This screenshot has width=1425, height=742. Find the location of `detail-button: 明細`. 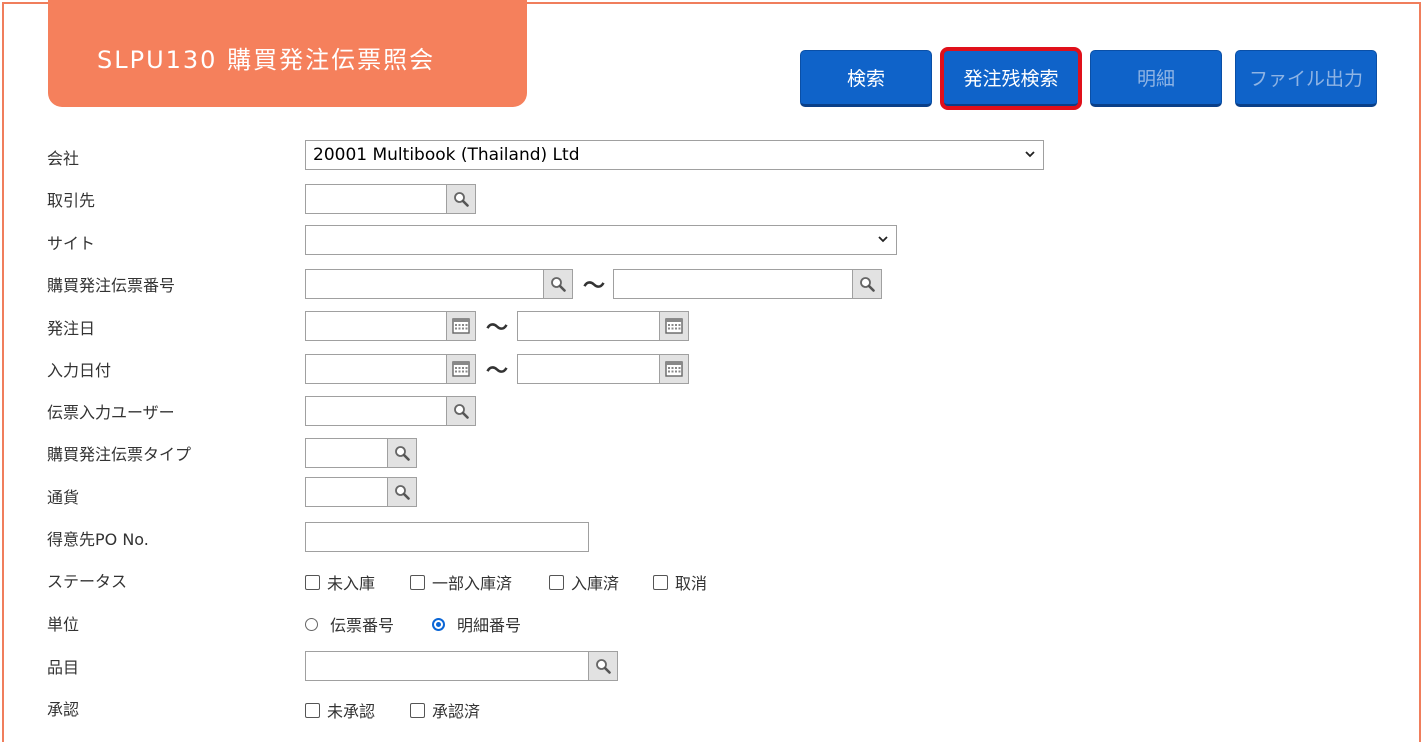

detail-button: 明細 is located at coordinates (1156, 78).